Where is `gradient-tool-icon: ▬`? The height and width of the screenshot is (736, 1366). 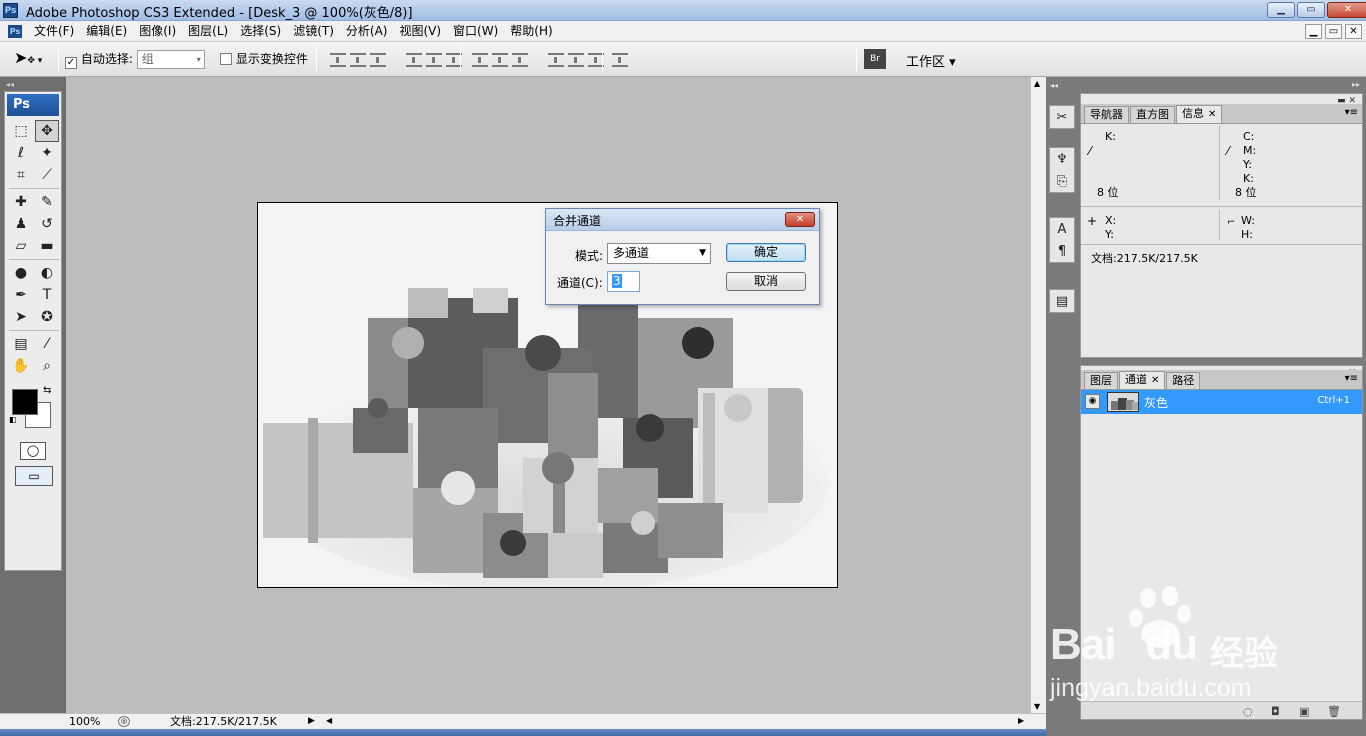
gradient-tool-icon: ▬ is located at coordinates (47, 246).